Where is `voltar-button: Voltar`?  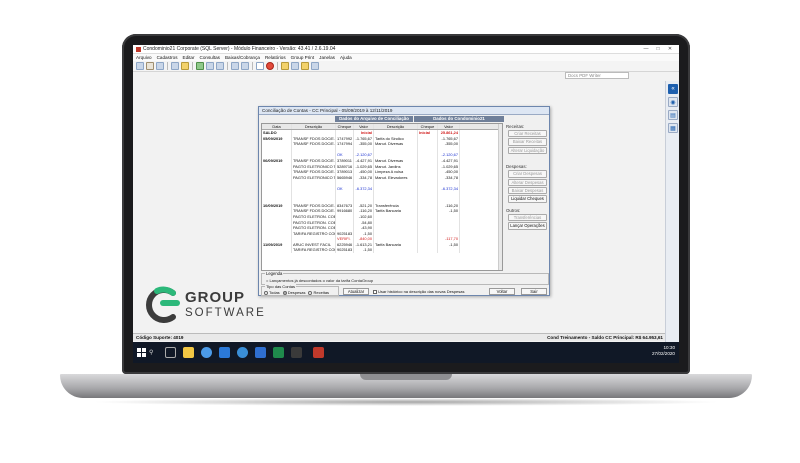 voltar-button: Voltar is located at coordinates (502, 291).